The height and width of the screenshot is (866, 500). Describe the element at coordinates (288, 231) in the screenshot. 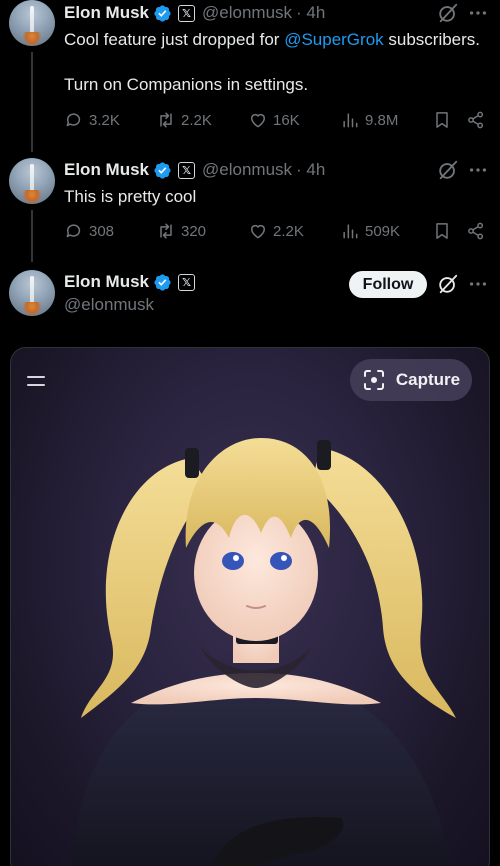

I see `like-count: 2.2K` at that location.